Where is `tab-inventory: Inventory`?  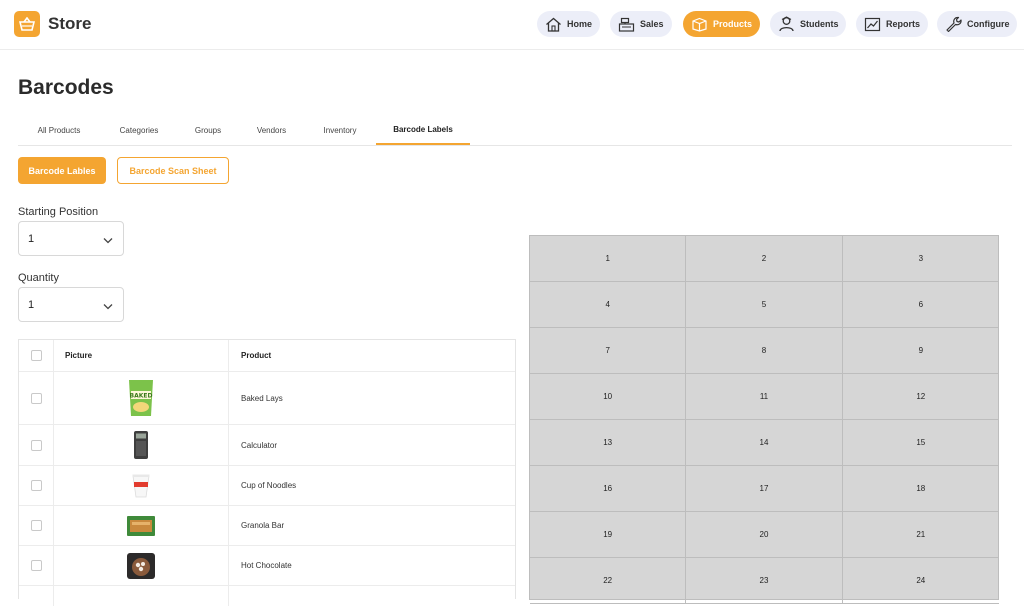 tab-inventory: Inventory is located at coordinates (340, 130).